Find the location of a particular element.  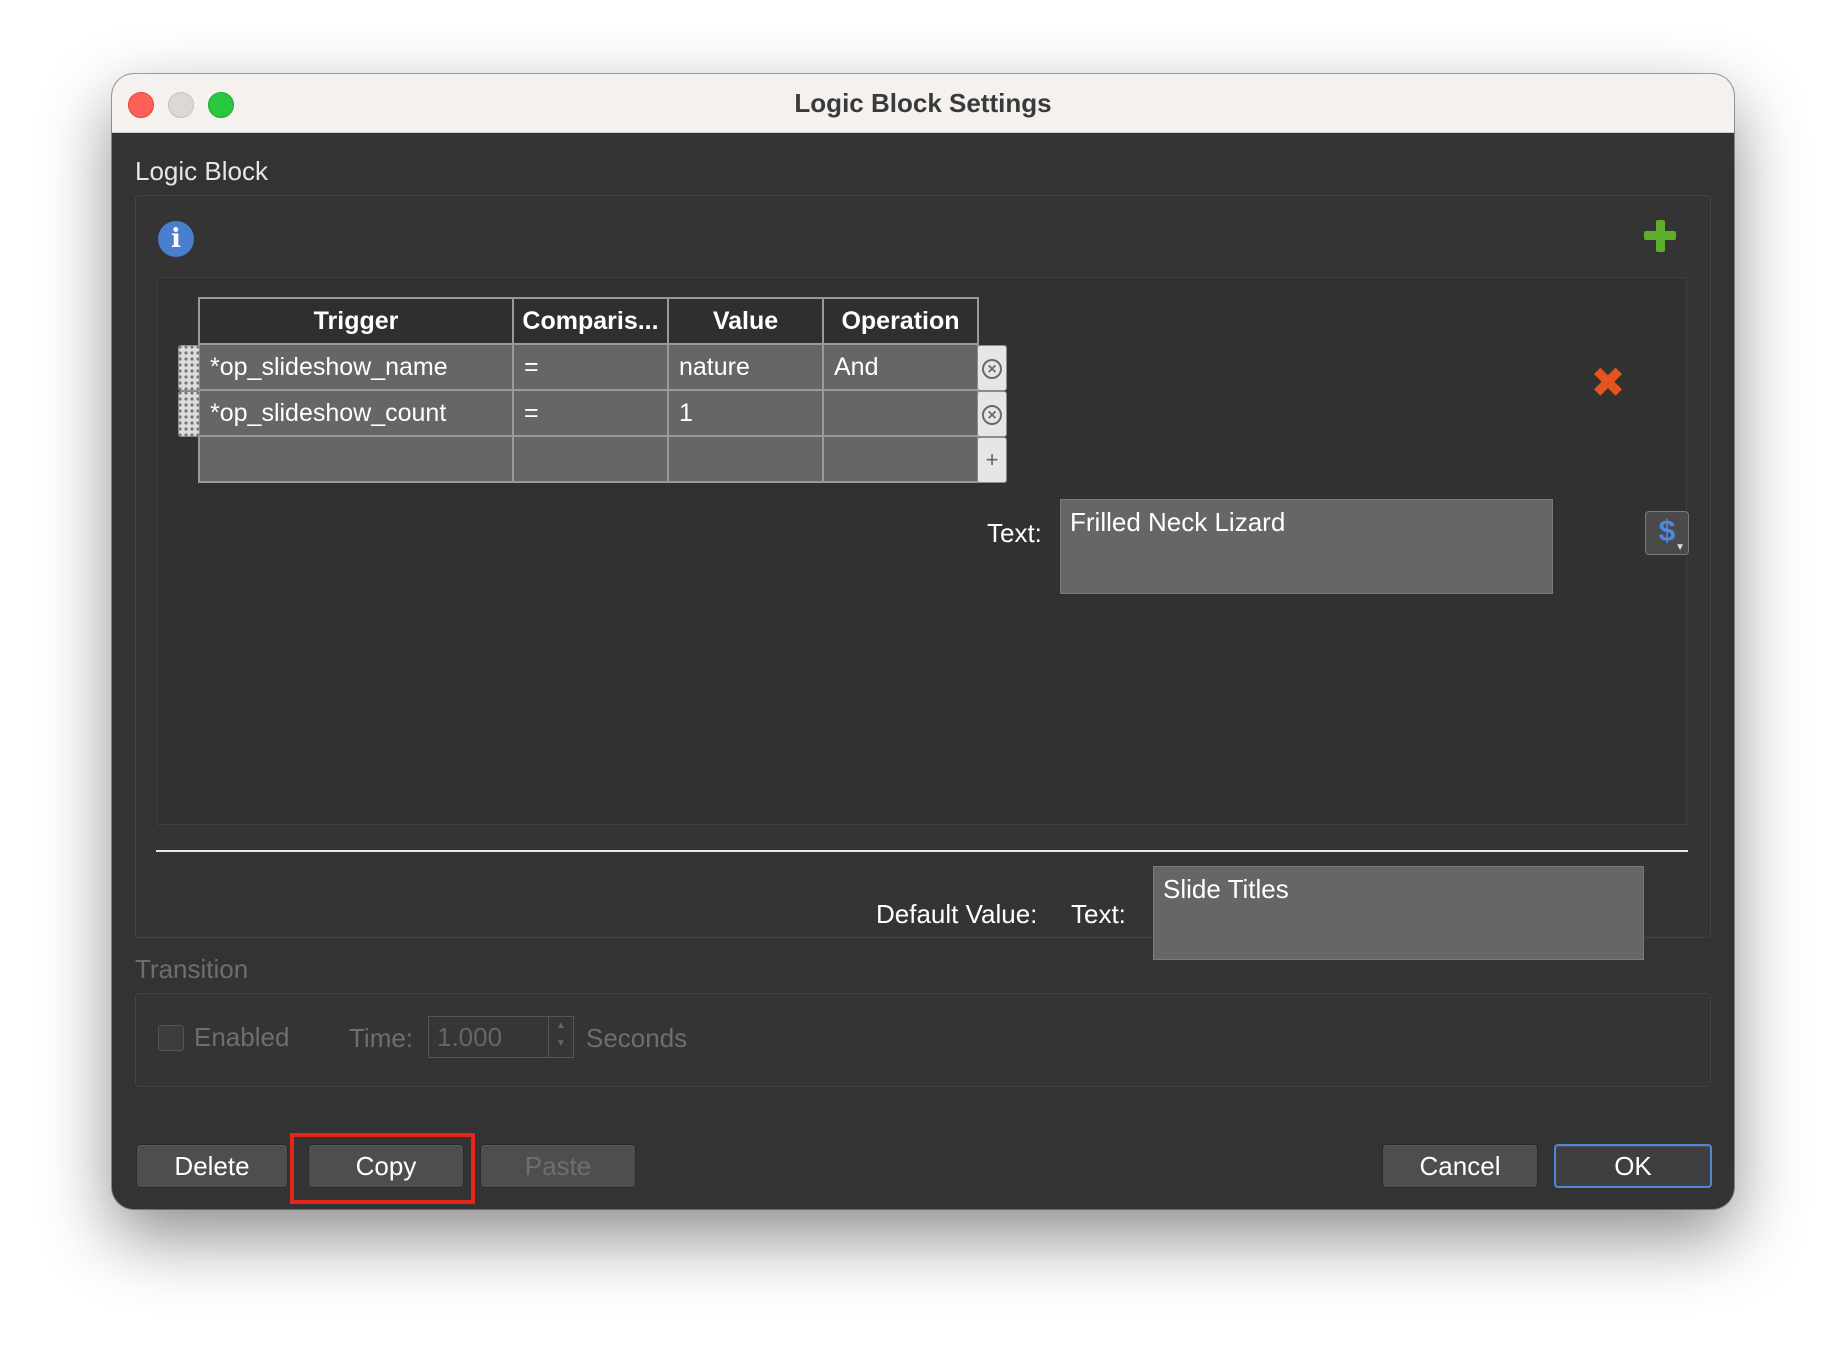

window-title: Logic Block Settings is located at coordinates (923, 103).